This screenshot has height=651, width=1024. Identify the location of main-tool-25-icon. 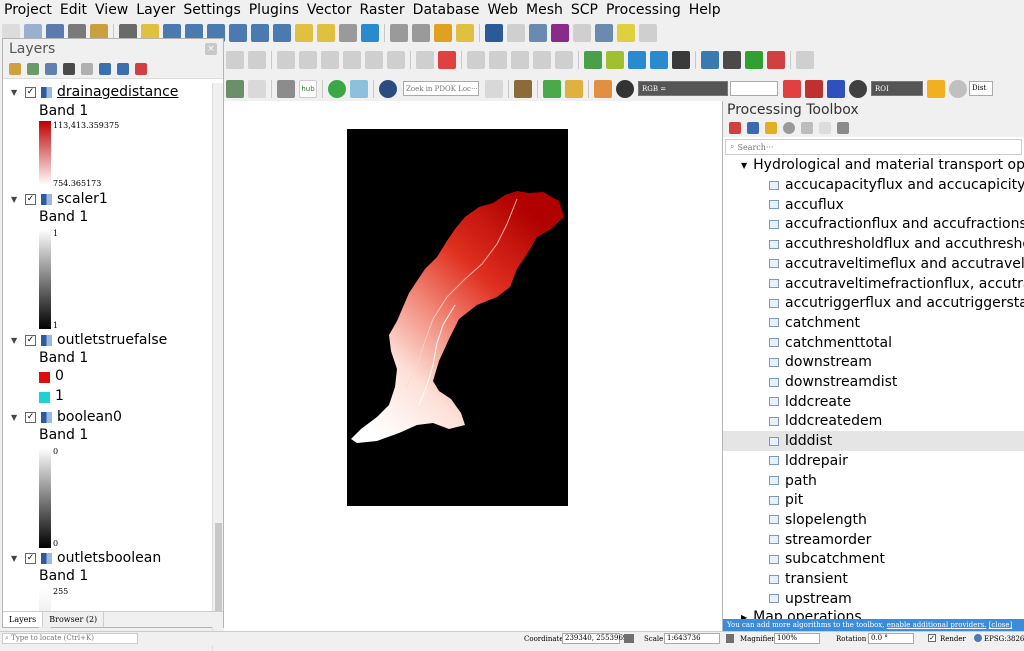
(516, 32).